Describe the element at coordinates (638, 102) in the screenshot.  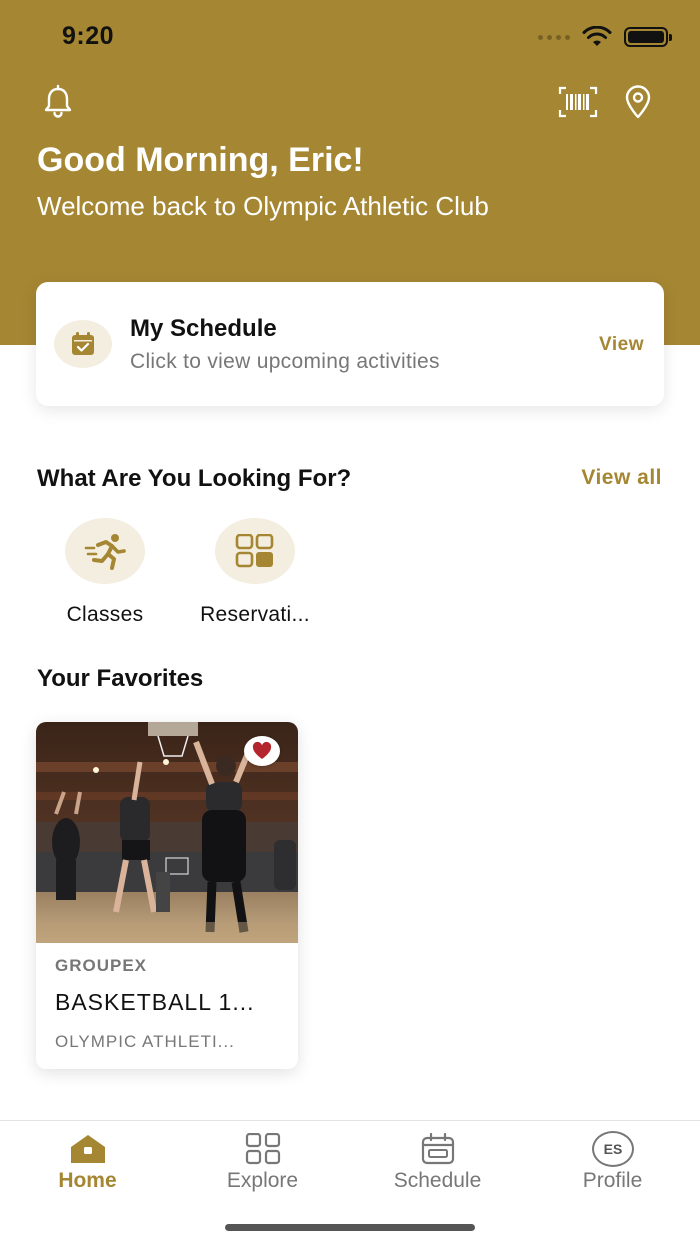
I see `location-pin-icon` at that location.